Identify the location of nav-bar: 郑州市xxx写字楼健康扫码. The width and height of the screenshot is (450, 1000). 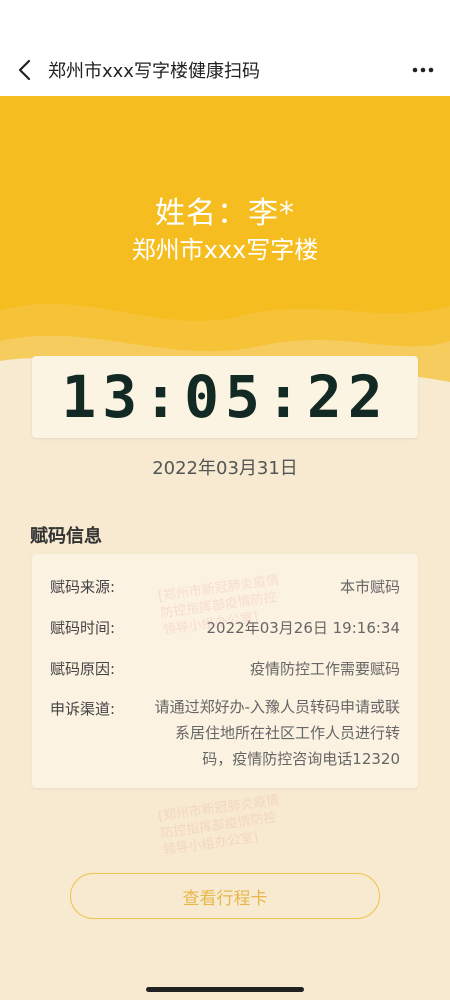
(225, 70).